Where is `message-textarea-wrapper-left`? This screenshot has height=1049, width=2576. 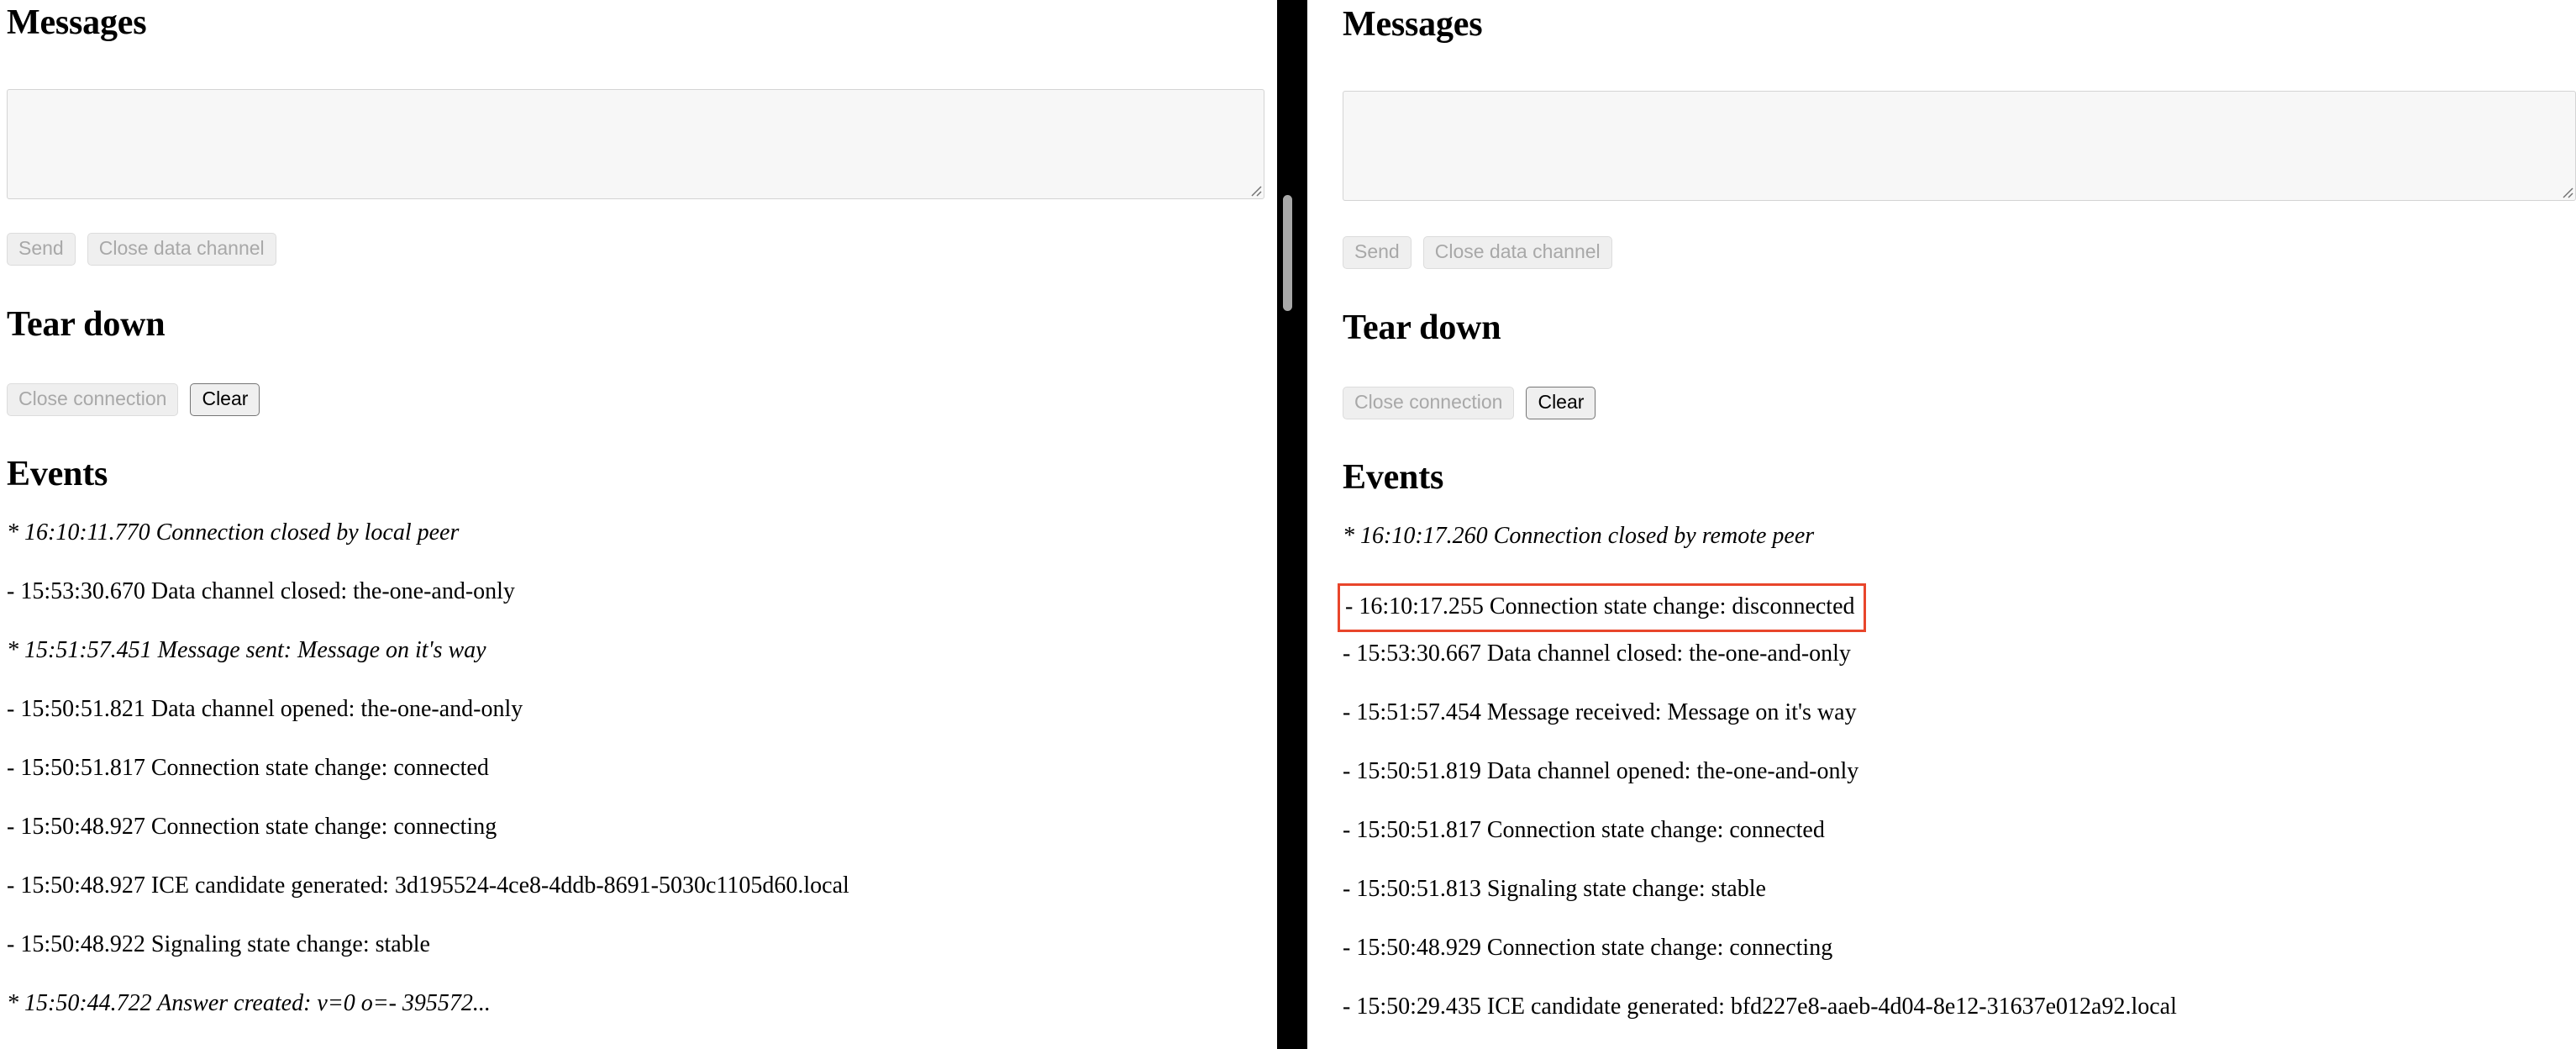 message-textarea-wrapper-left is located at coordinates (635, 144).